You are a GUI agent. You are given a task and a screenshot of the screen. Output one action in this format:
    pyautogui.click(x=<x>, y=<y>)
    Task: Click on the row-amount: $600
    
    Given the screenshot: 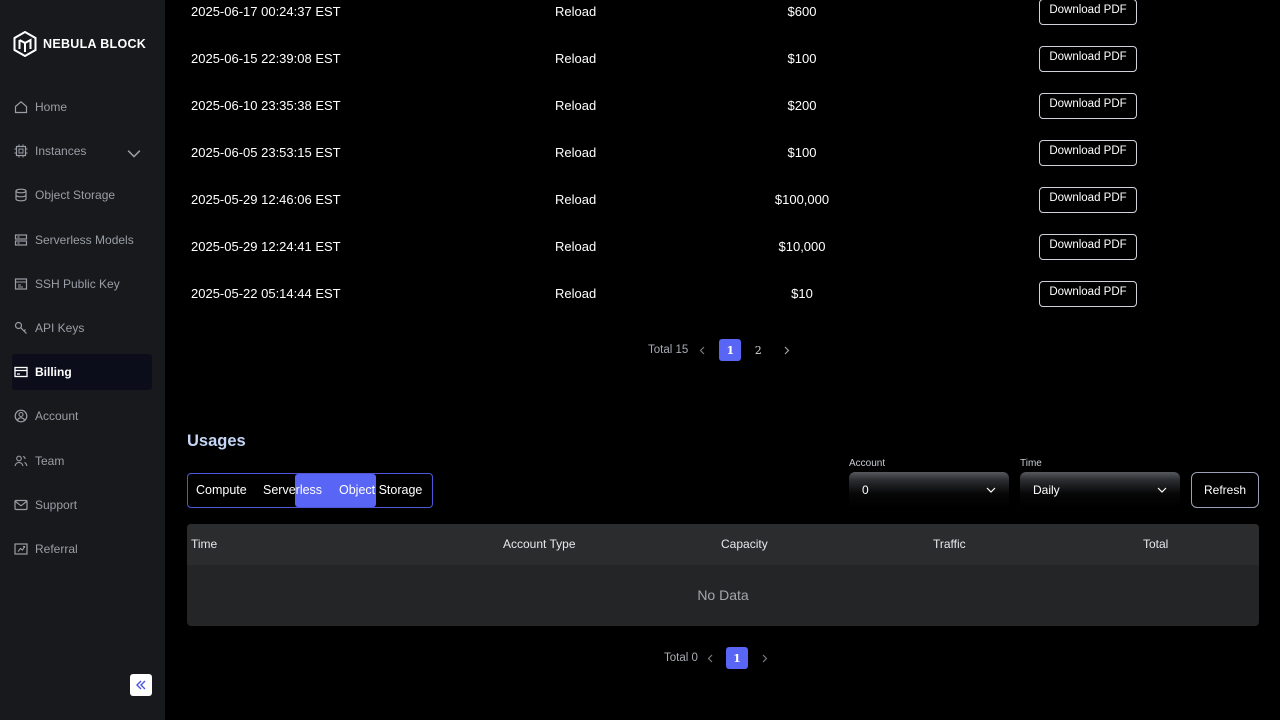 What is the action you would take?
    pyautogui.click(x=802, y=11)
    